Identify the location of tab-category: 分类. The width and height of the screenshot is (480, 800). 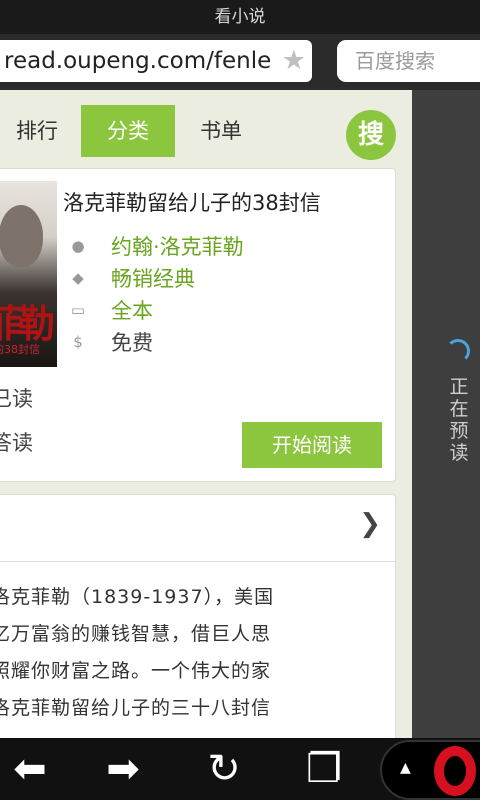
(128, 131).